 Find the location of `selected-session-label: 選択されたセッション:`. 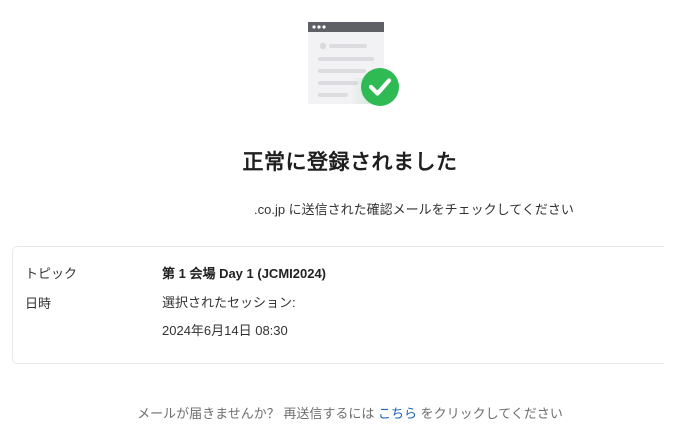

selected-session-label: 選択されたセッション: is located at coordinates (229, 302).